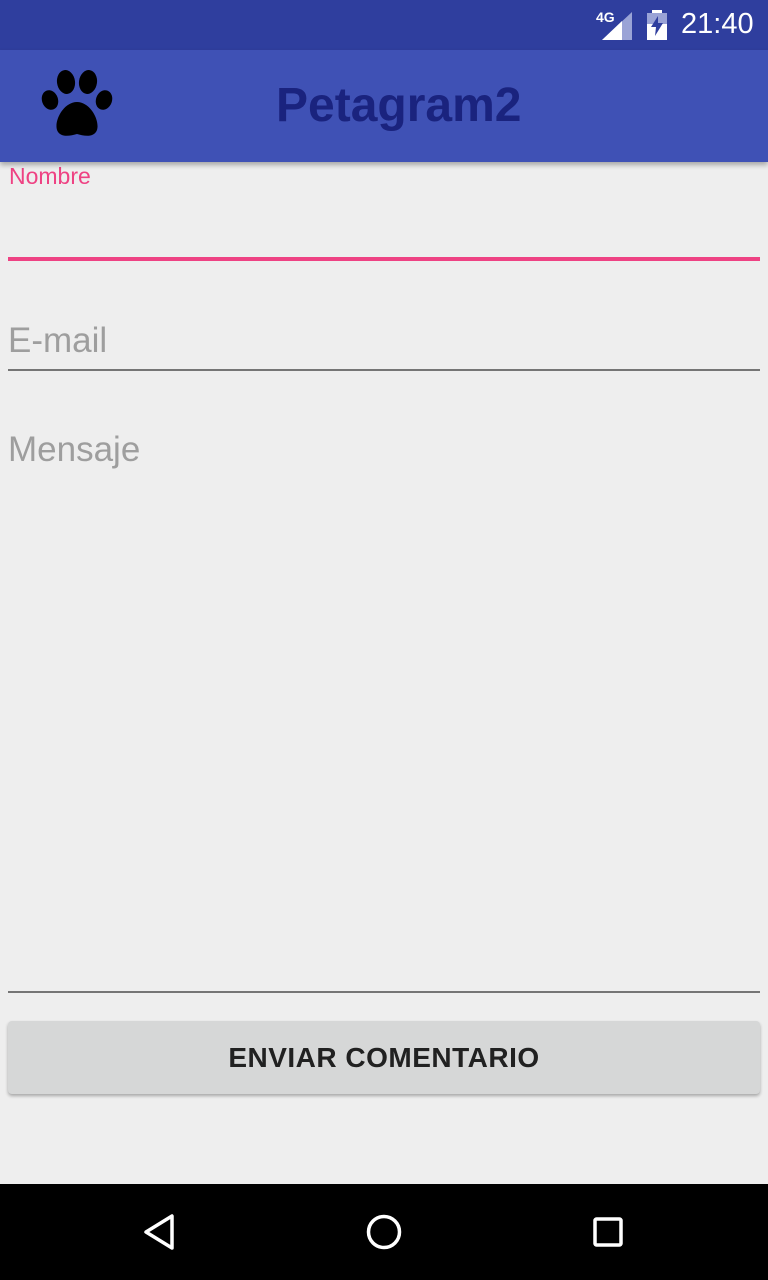  Describe the element at coordinates (77, 103) in the screenshot. I see `paw-icon` at that location.